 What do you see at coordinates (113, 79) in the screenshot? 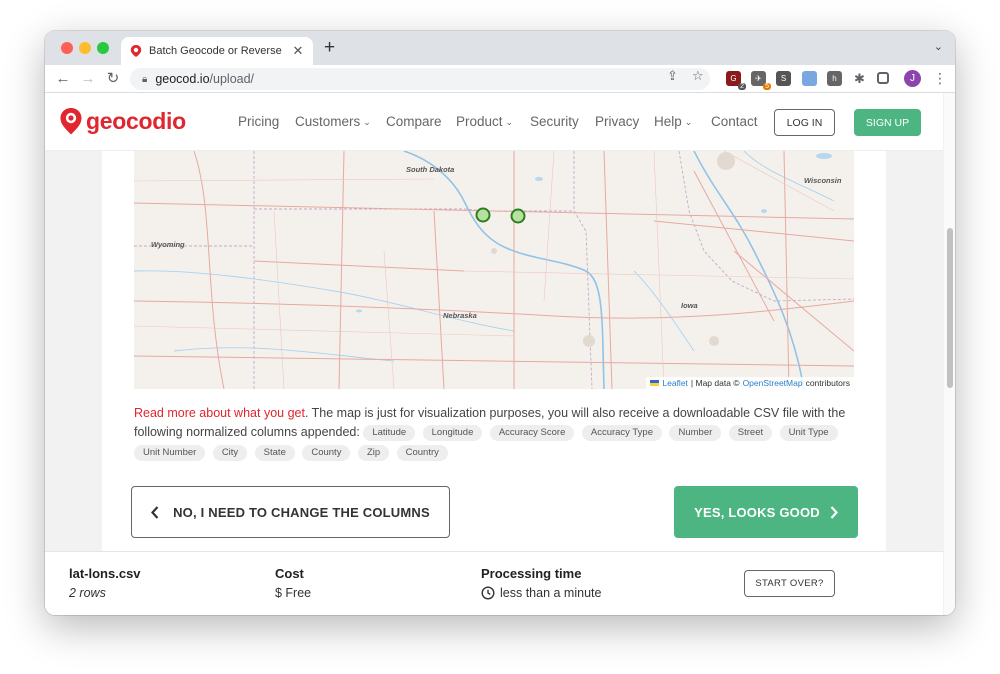
I see `reload-icon: ↻` at bounding box center [113, 79].